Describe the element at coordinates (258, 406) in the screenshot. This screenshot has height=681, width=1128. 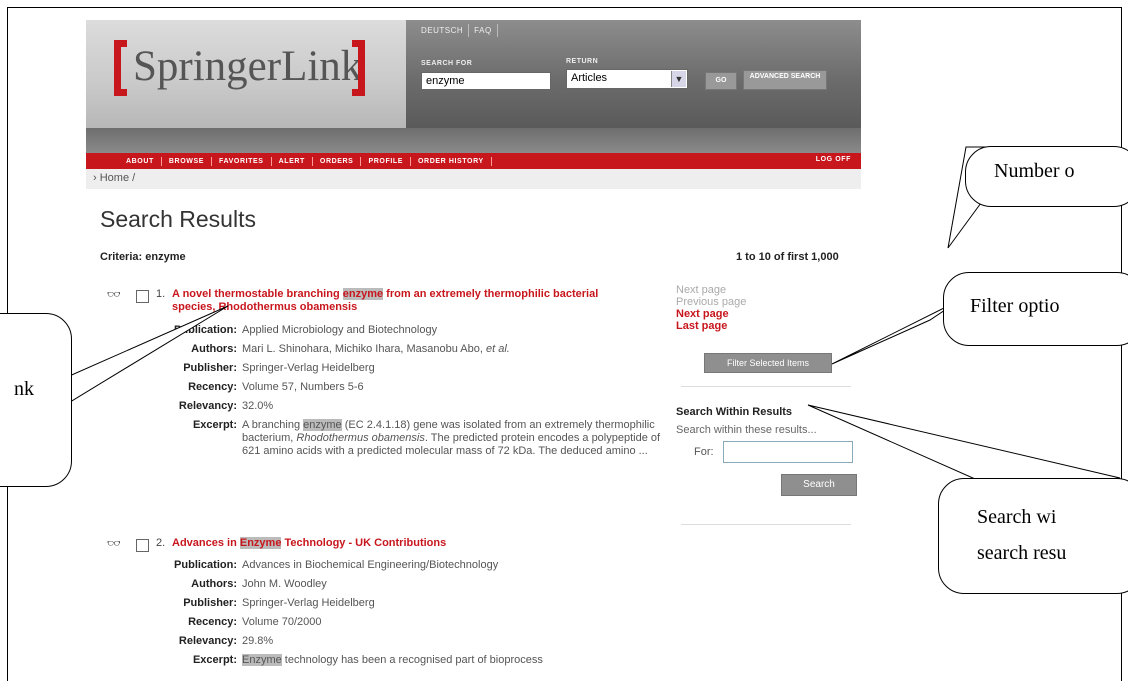
I see `relevancy-value: 32.0%` at that location.